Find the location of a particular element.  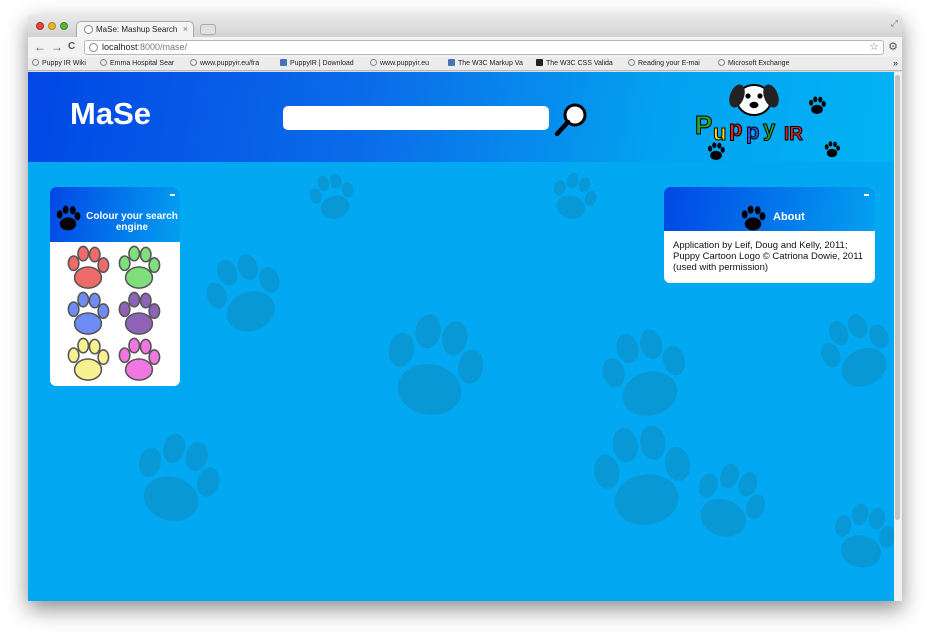

address-bar: localhost:8000/mase/ ☆ is located at coordinates (484, 47).